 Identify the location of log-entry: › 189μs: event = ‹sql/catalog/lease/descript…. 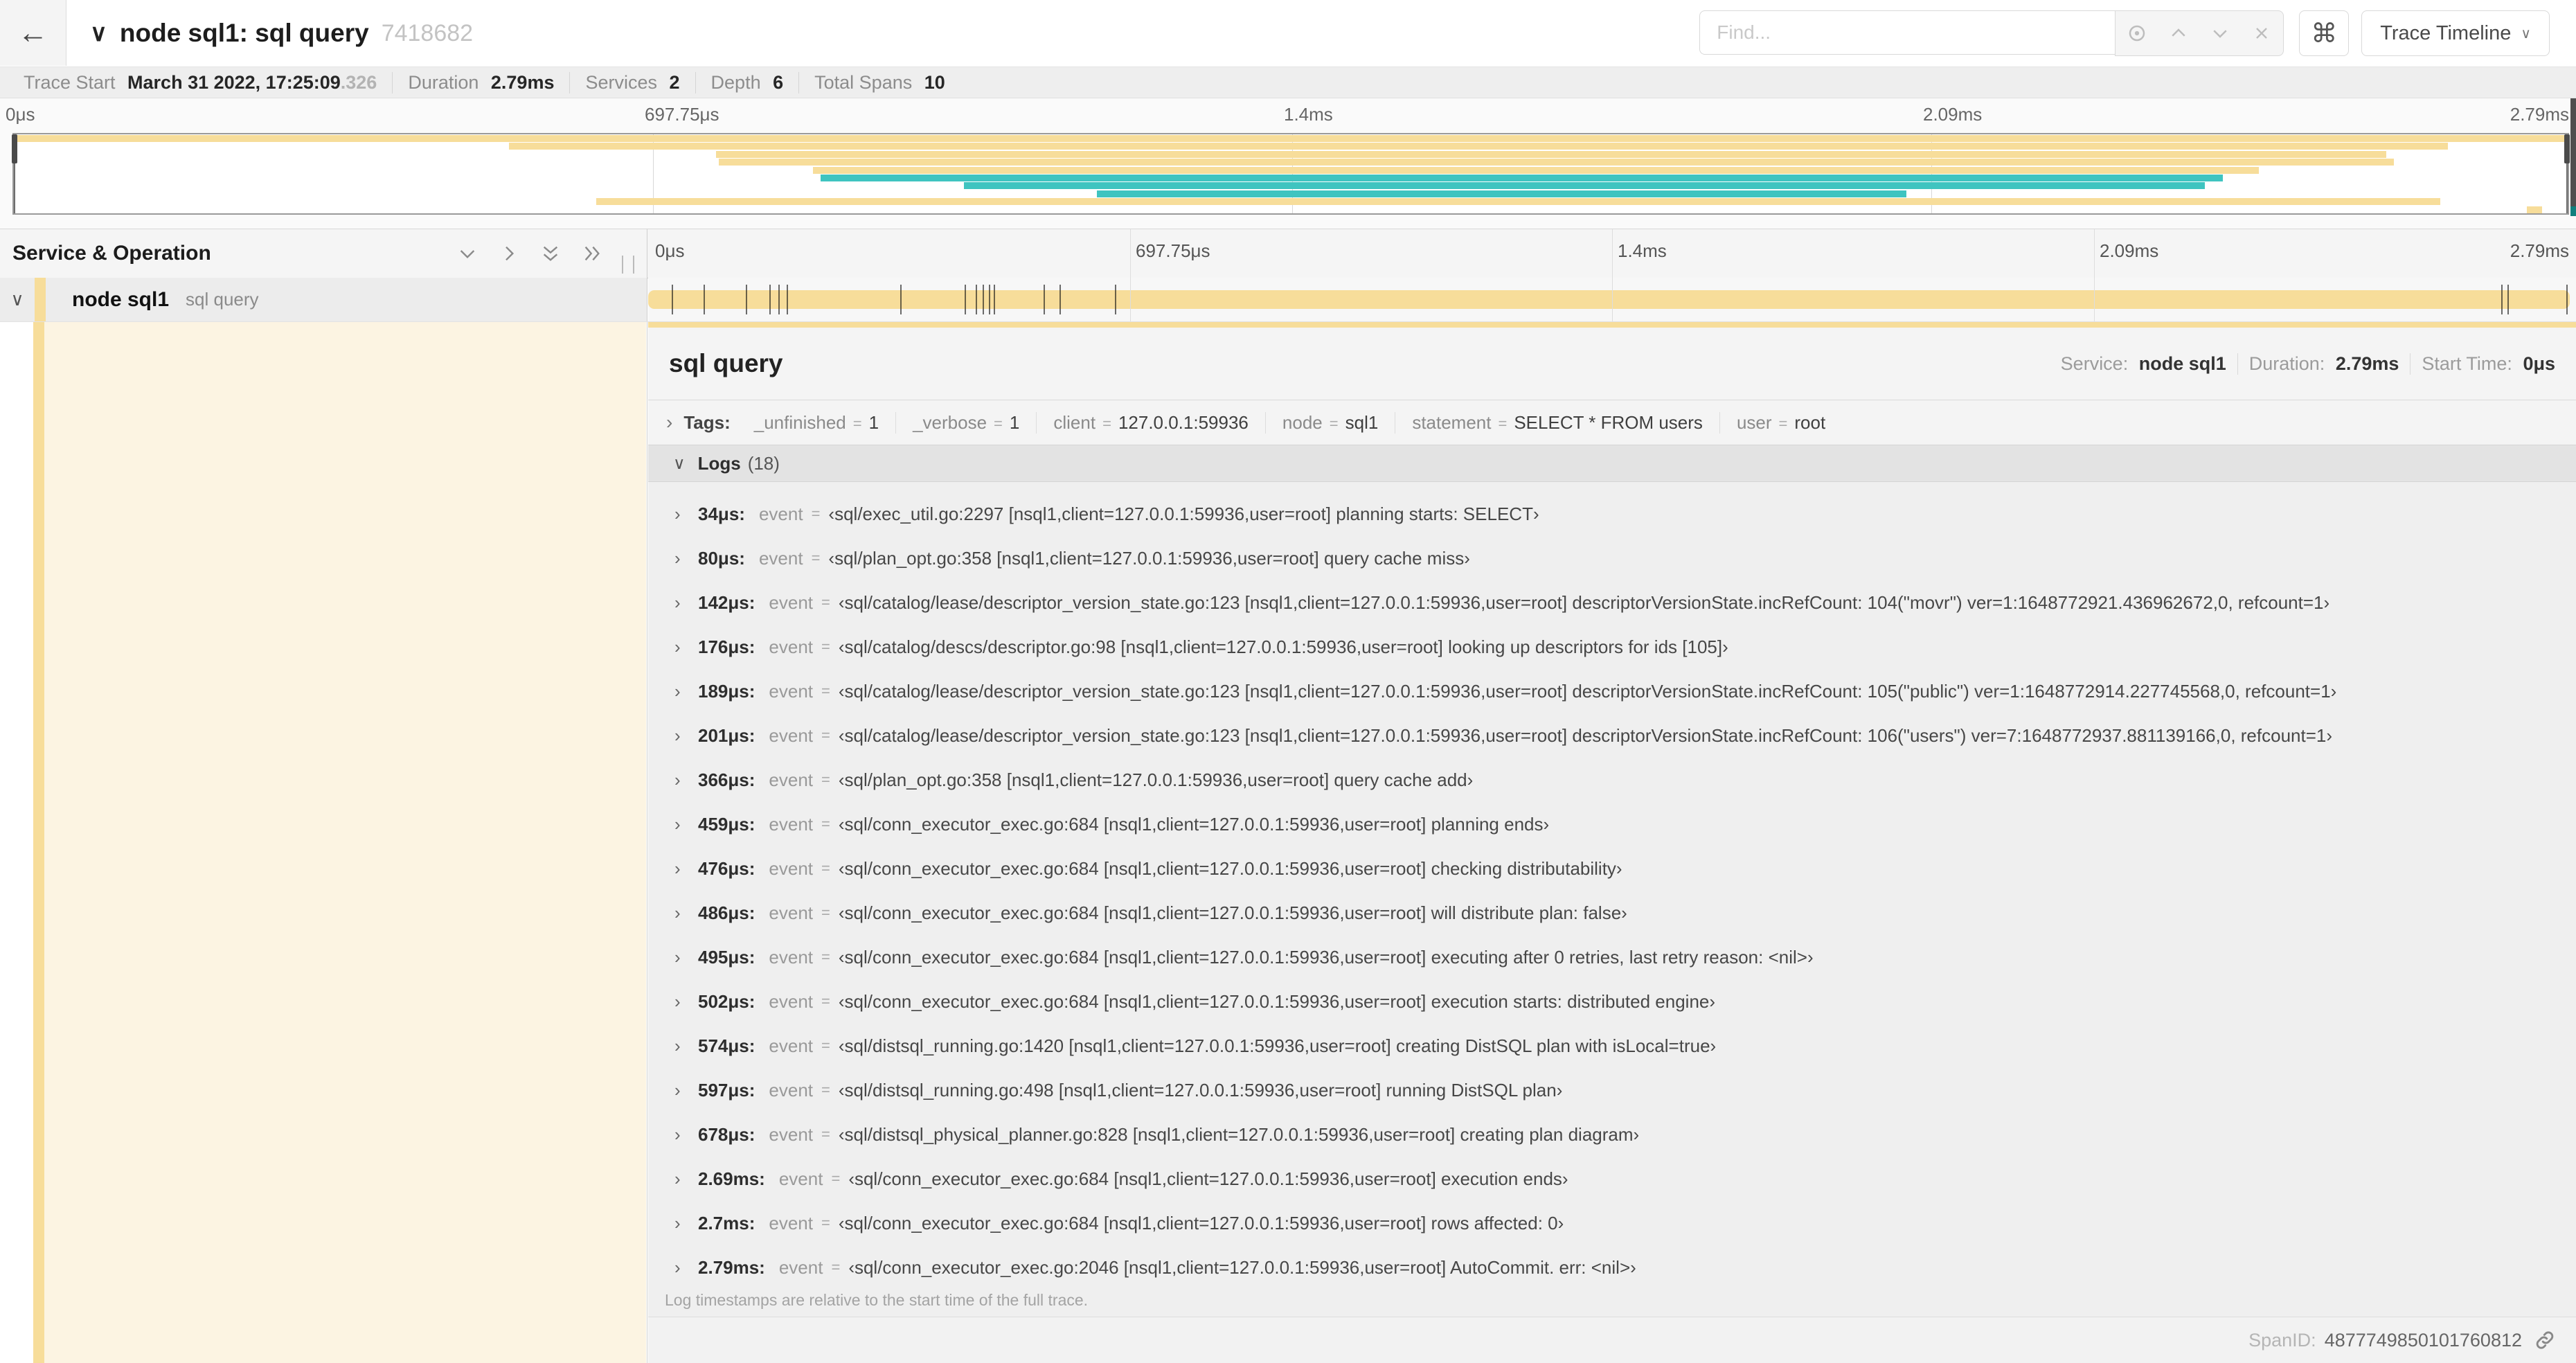
(1625, 691).